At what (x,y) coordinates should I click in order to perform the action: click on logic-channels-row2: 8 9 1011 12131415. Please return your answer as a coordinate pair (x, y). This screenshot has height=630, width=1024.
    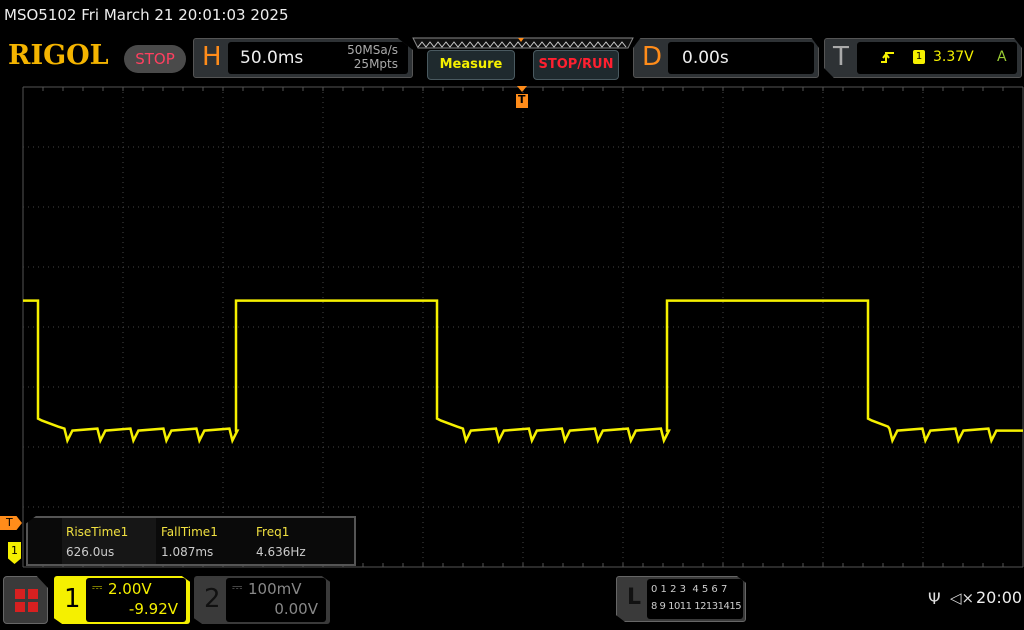
    Looking at the image, I should click on (696, 606).